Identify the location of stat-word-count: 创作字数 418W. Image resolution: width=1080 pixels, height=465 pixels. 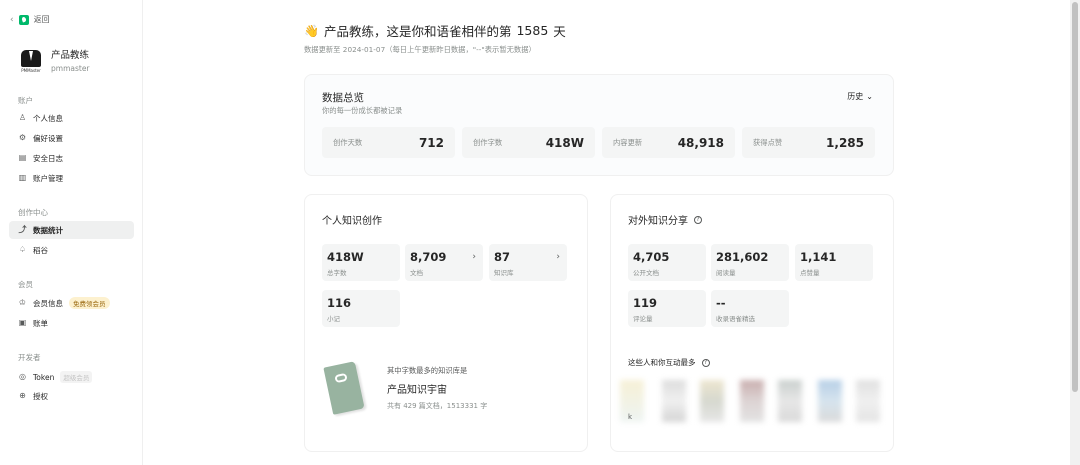
(528, 142).